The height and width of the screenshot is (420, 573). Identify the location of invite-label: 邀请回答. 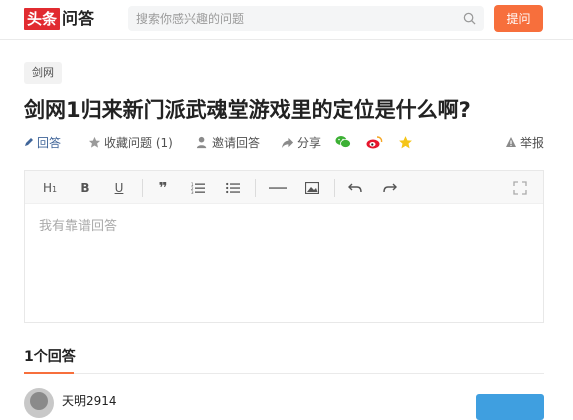
(236, 142).